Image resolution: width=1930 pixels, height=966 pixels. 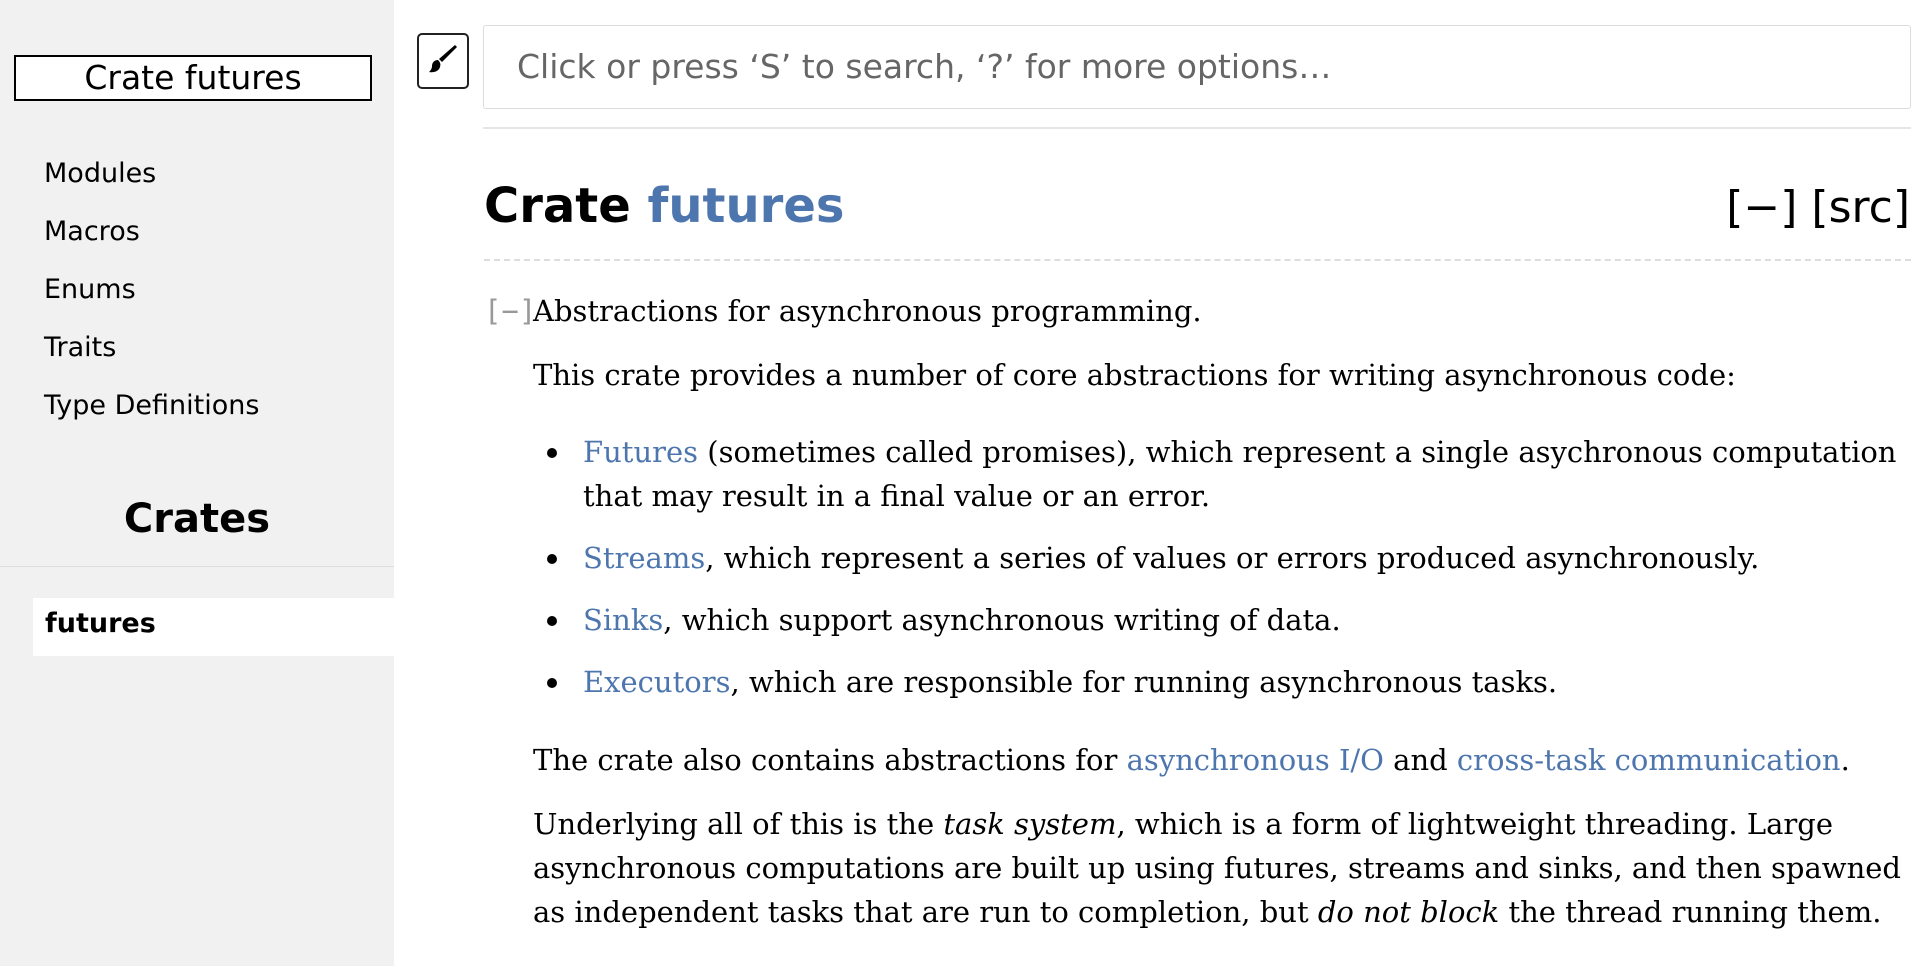 What do you see at coordinates (1690, 912) in the screenshot?
I see `paragraph-text: the thread running them.` at bounding box center [1690, 912].